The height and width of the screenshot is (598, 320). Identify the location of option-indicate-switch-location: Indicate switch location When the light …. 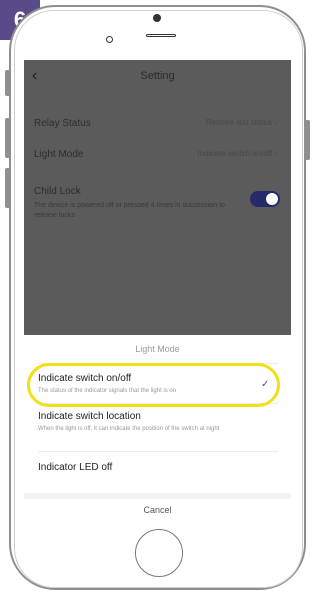
(158, 422).